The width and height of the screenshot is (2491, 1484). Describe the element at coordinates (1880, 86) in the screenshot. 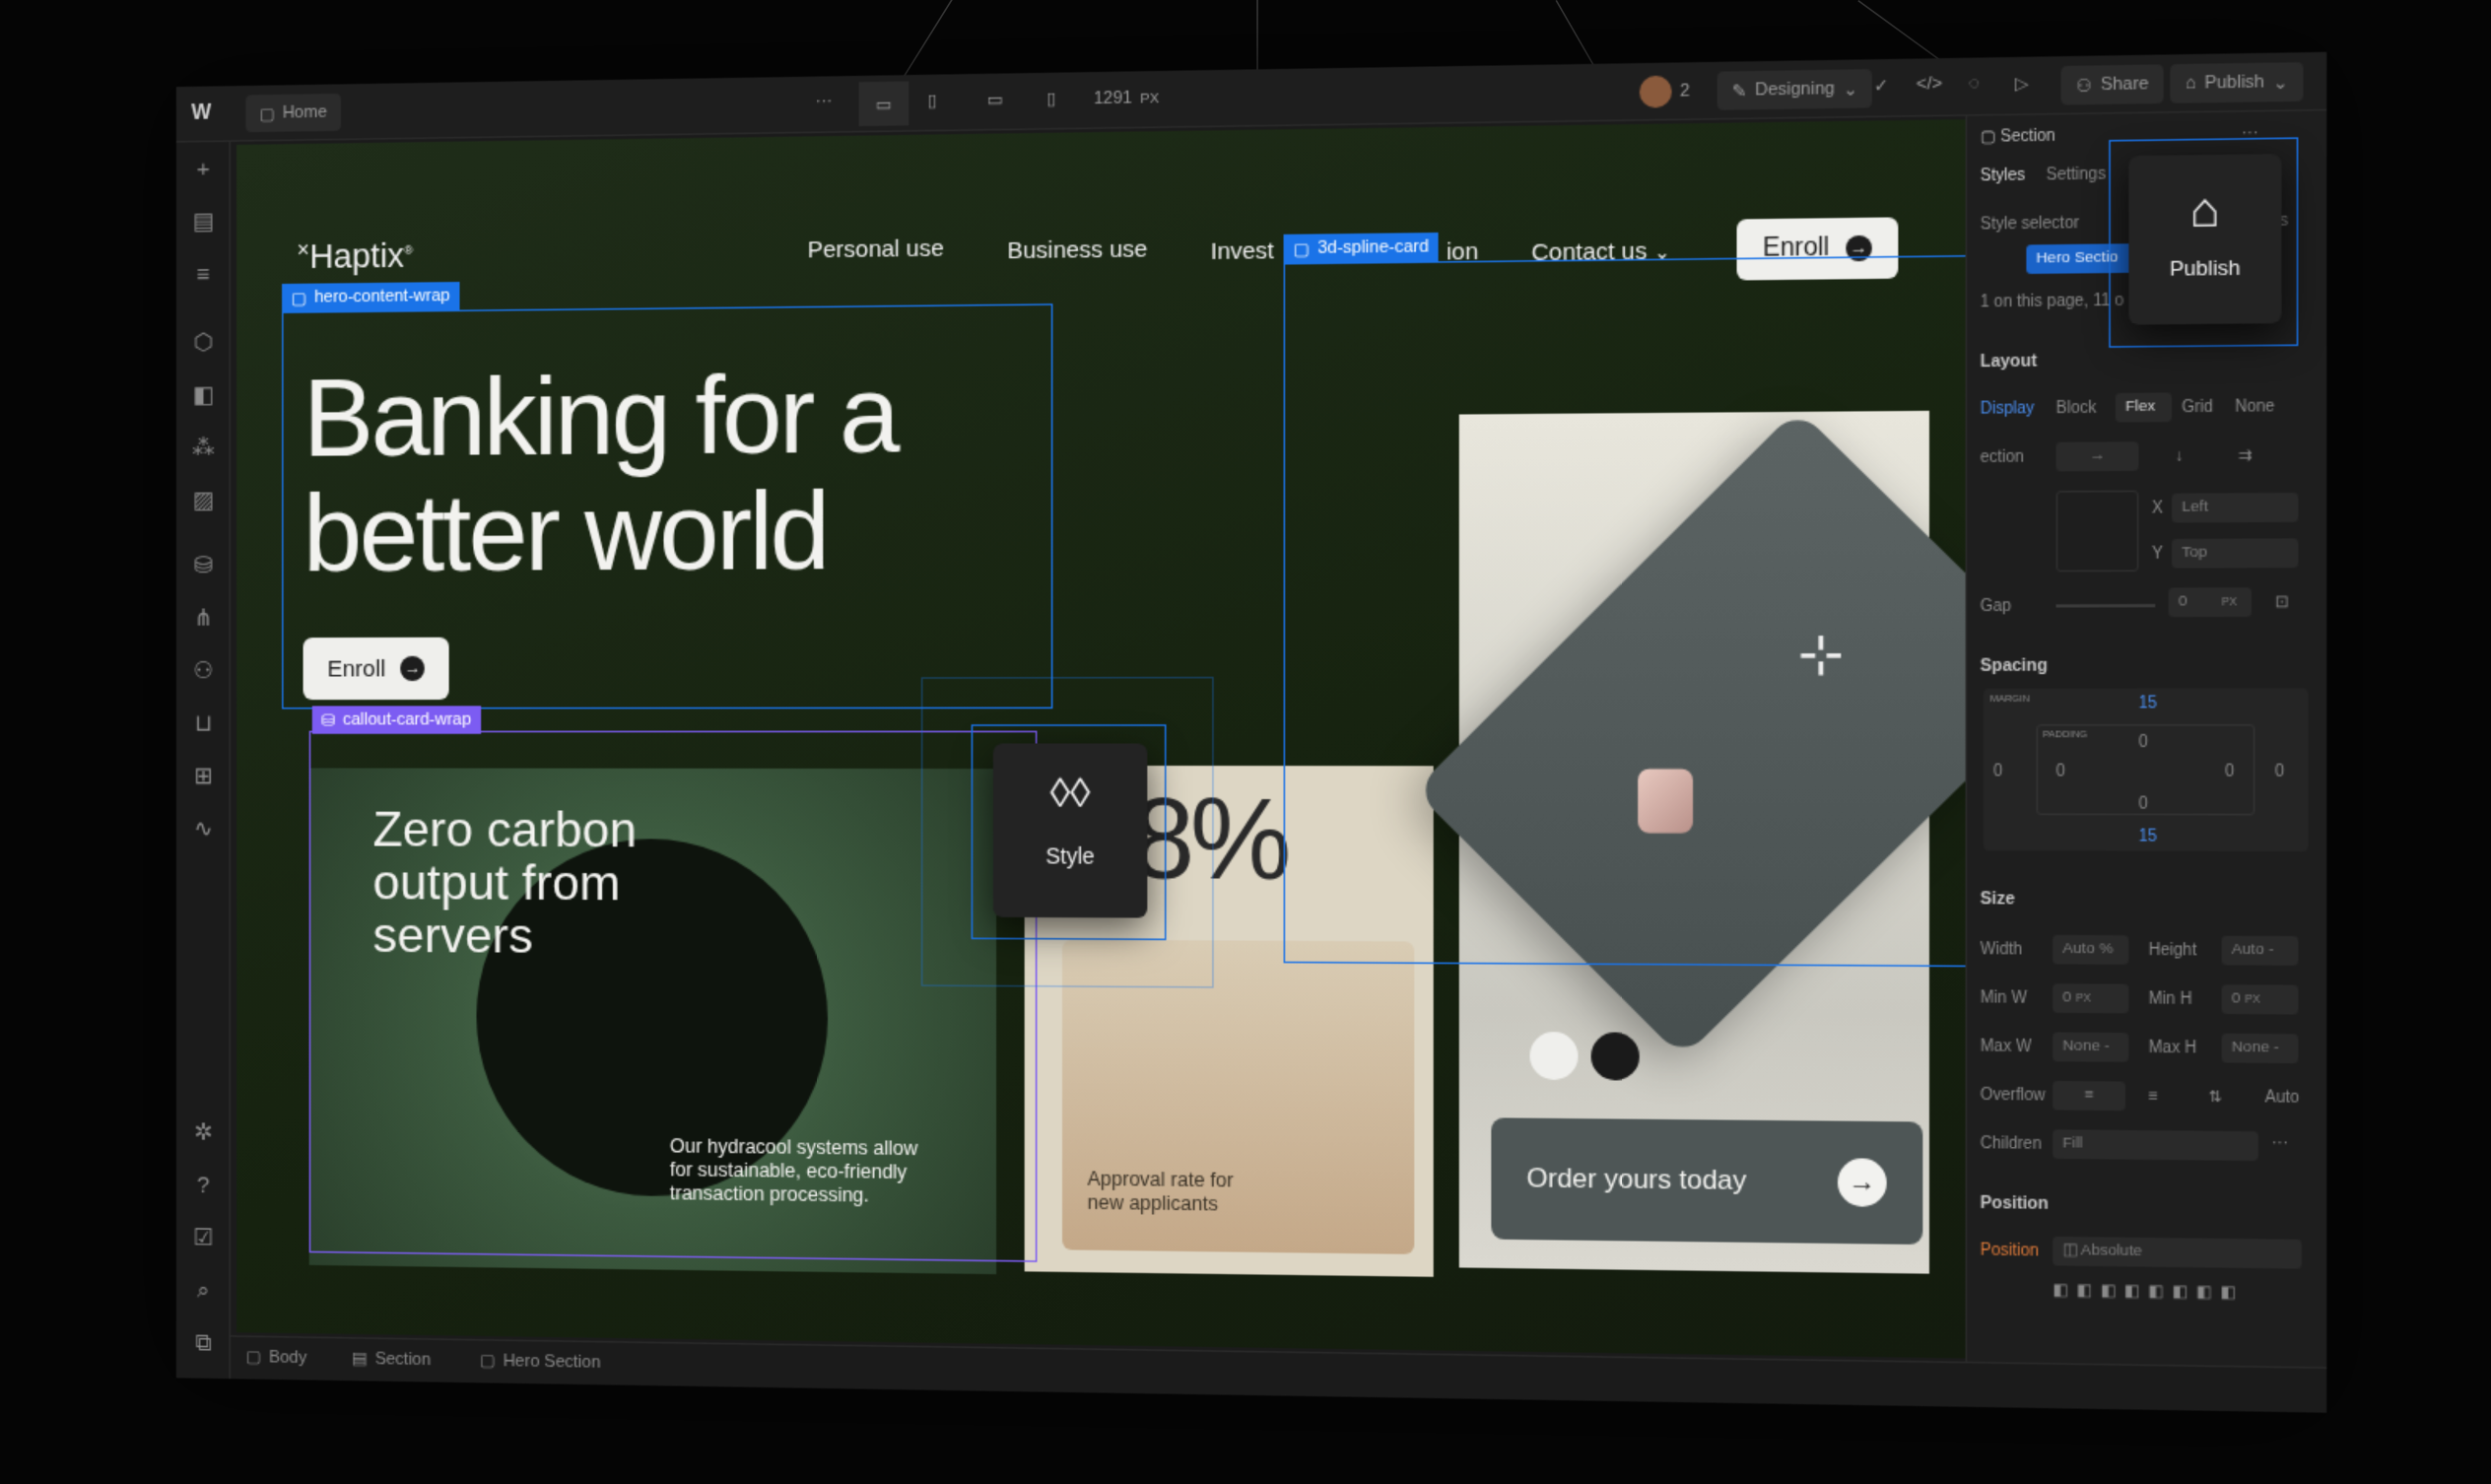

I see `check-icon: ✓` at that location.